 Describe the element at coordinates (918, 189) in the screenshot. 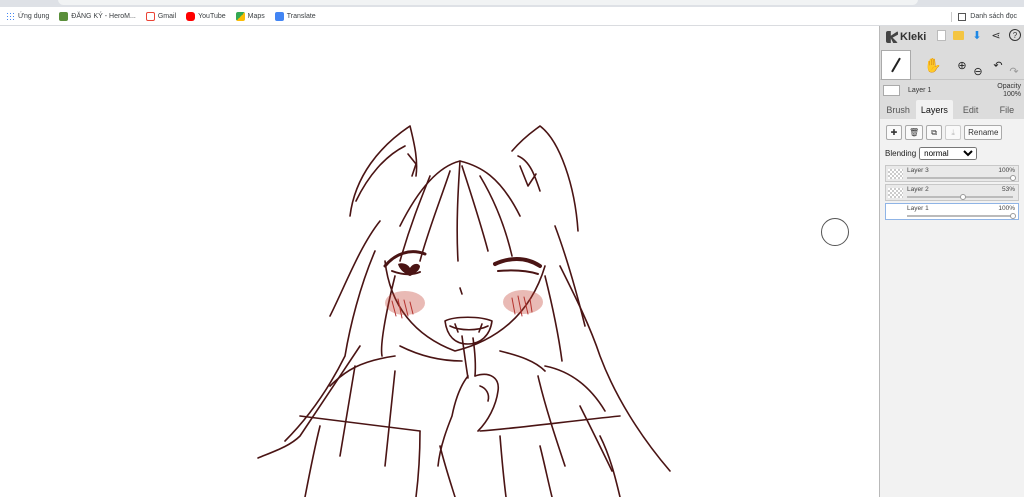

I see `layer-name: Layer 2` at that location.